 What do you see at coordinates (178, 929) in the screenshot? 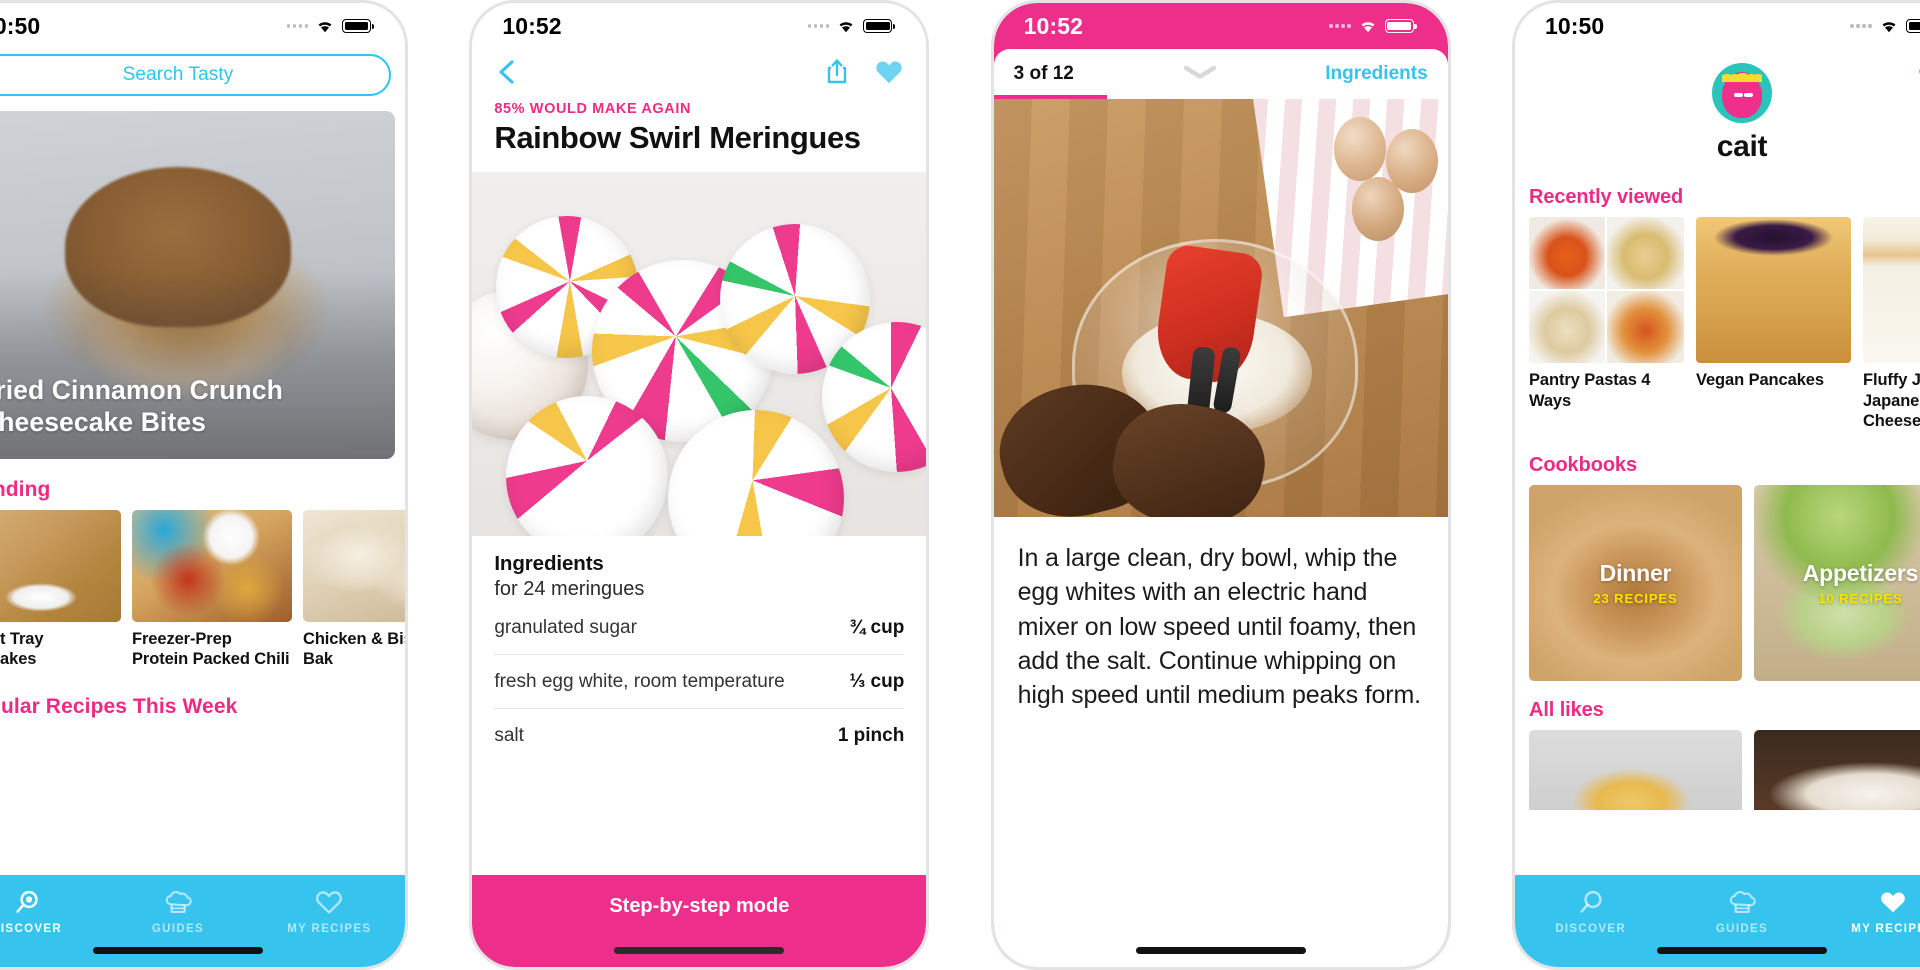
I see `tab-label: GUIDES` at bounding box center [178, 929].